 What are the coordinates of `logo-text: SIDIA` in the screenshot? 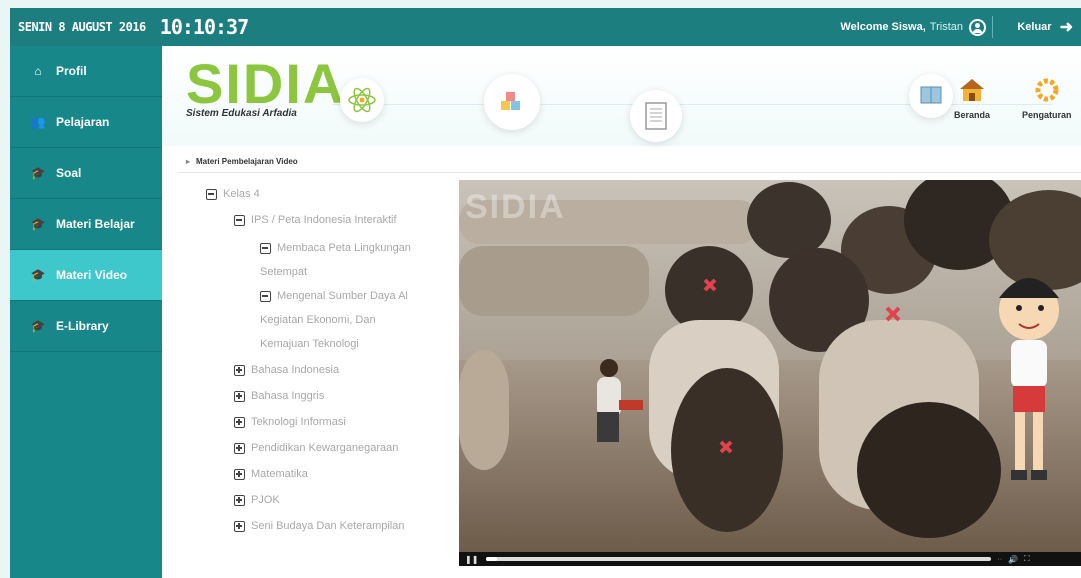 It's located at (266, 83).